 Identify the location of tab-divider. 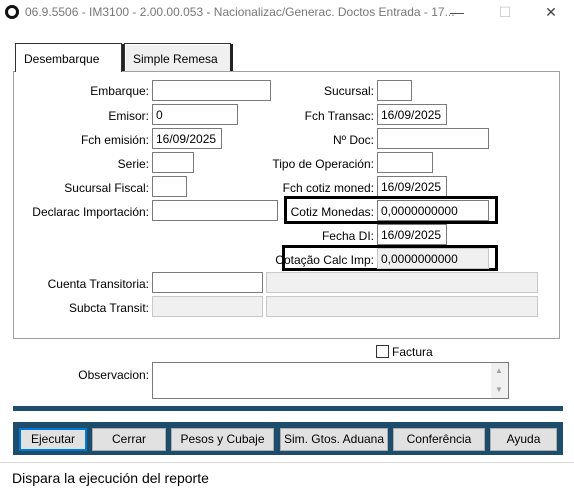
(231, 57).